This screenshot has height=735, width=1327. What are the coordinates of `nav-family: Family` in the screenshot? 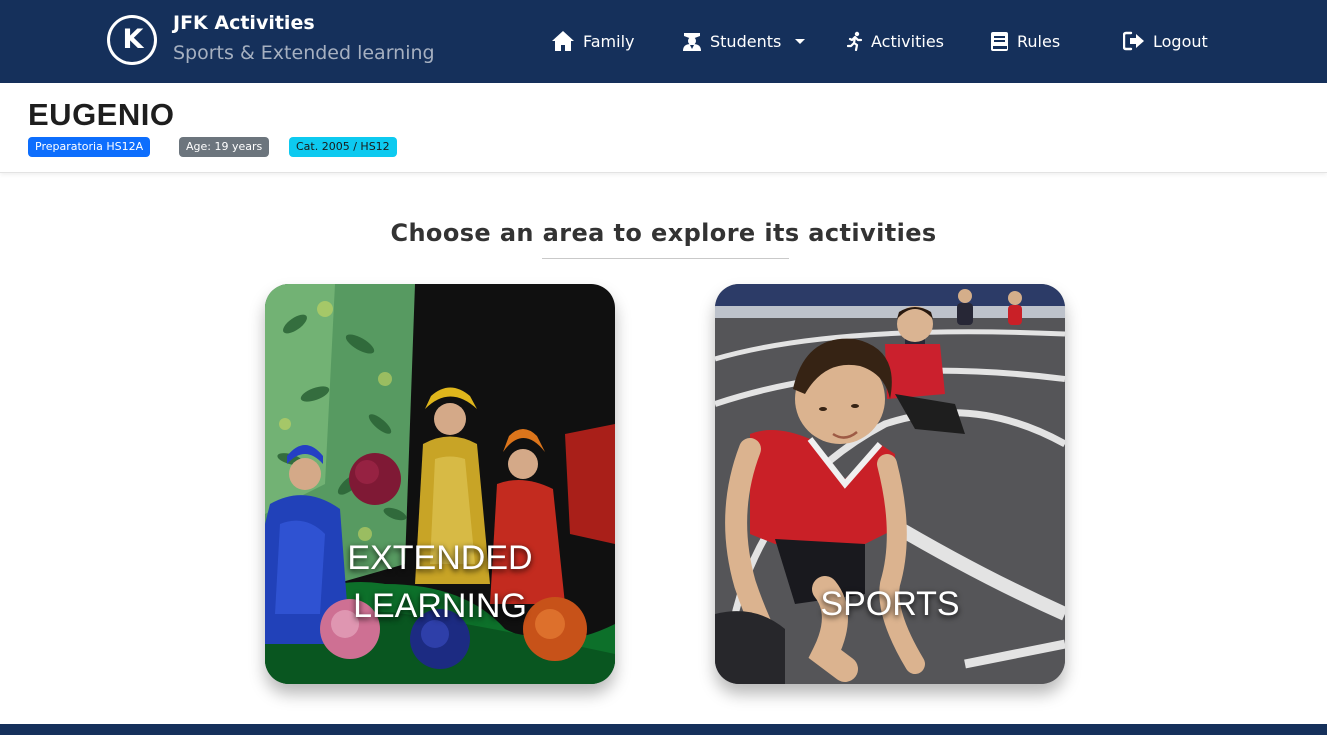 It's located at (592, 41).